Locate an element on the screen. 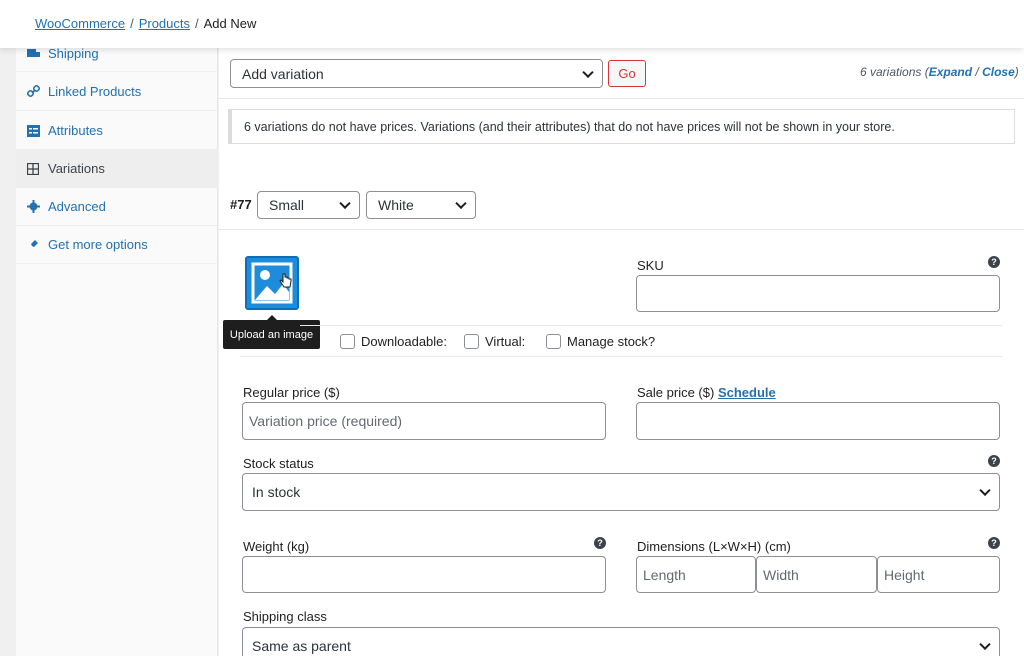 This screenshot has height=656, width=1024. shipping-class-select: Same as parent is located at coordinates (621, 641).